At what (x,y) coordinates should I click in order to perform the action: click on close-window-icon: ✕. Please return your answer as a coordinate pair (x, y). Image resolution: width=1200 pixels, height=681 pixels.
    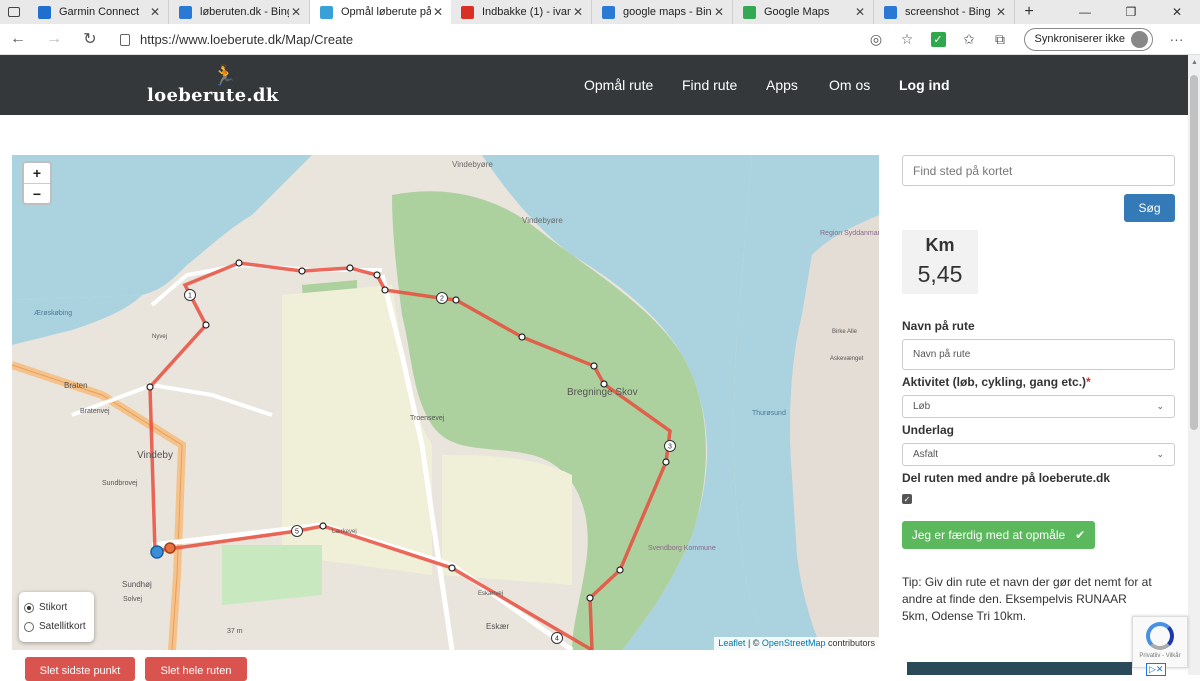
    Looking at the image, I should click on (1177, 12).